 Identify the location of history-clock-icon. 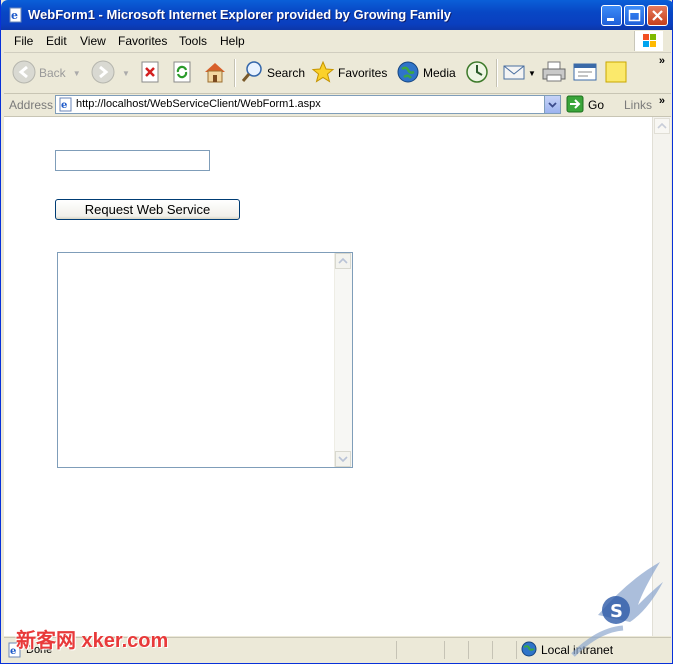
(477, 73).